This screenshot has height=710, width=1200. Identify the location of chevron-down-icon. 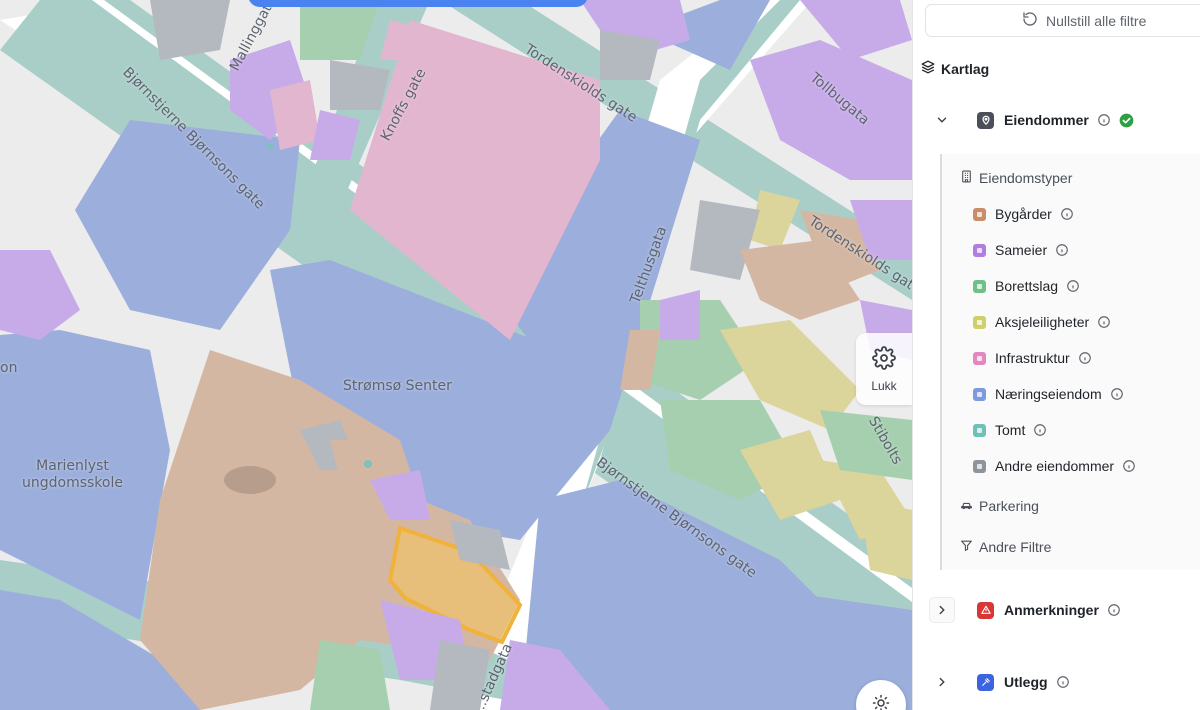
(942, 120).